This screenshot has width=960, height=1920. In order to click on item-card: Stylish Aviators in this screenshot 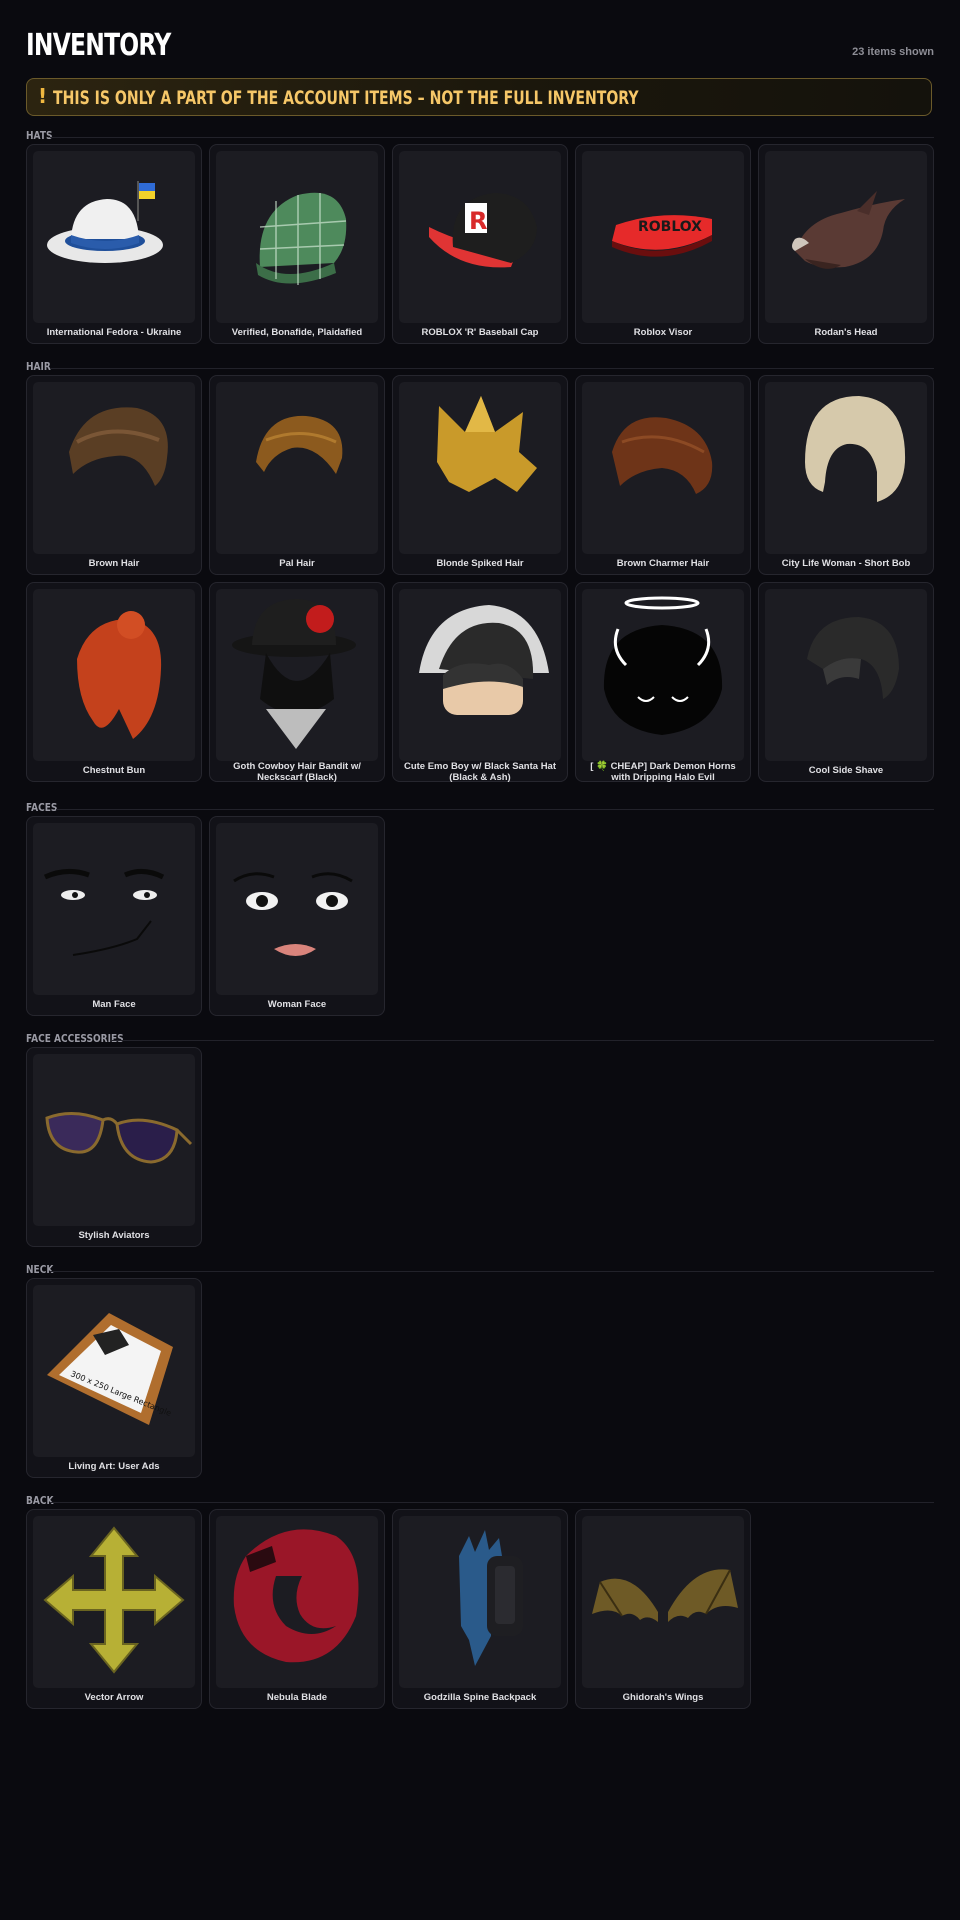, I will do `click(114, 1147)`.